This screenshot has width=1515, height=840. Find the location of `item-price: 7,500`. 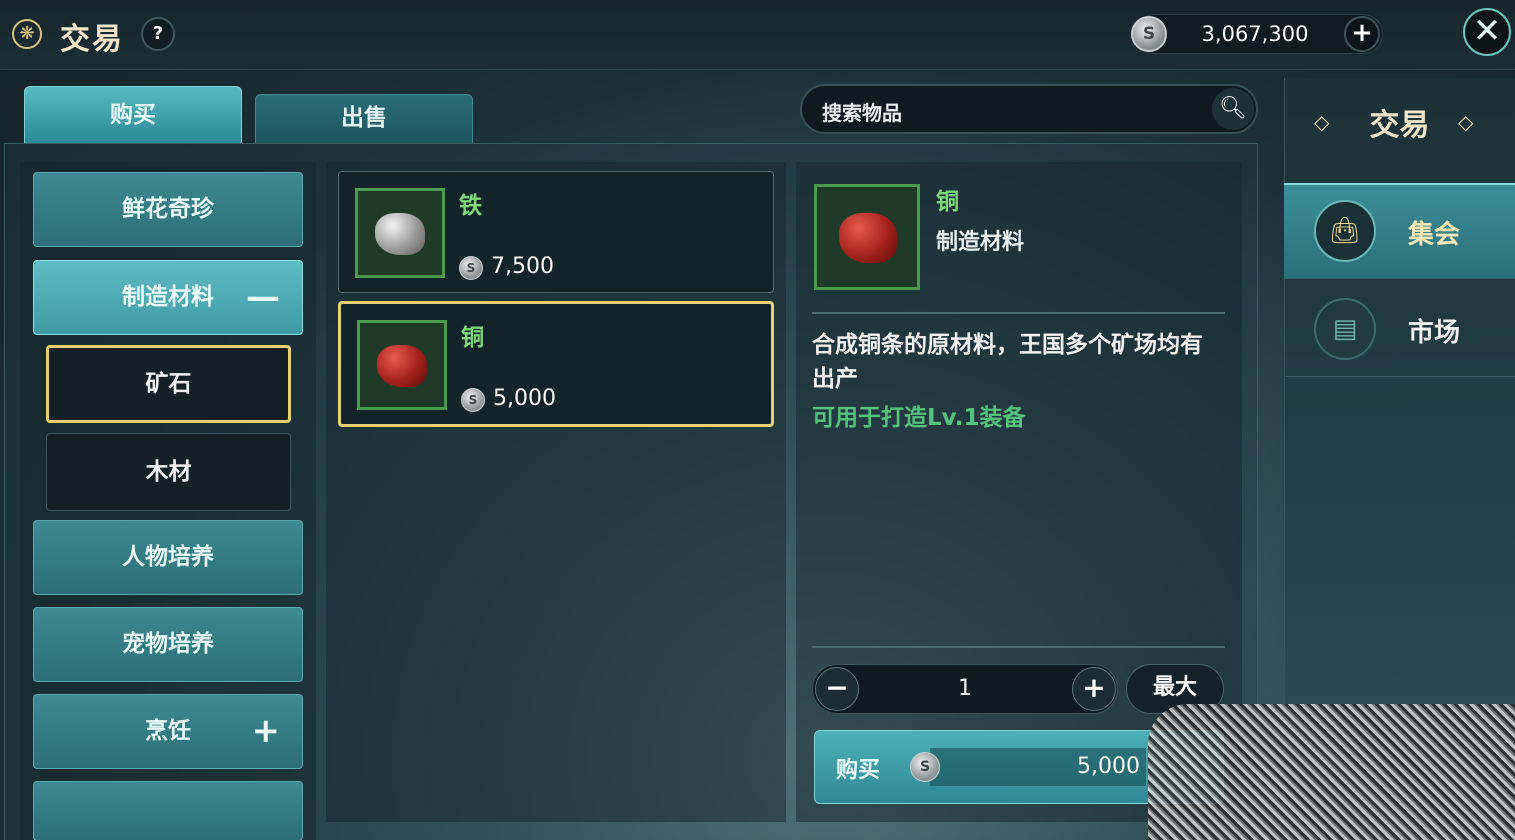

item-price: 7,500 is located at coordinates (522, 266).